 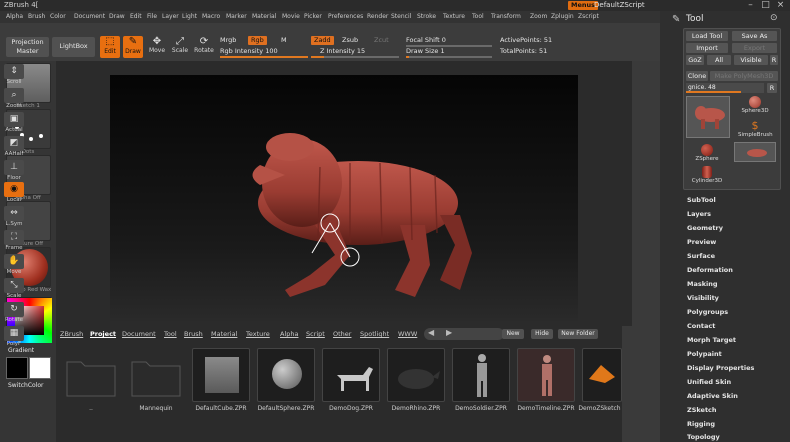 What do you see at coordinates (709, 382) in the screenshot?
I see `menu-unified-skin: Unified Skin` at bounding box center [709, 382].